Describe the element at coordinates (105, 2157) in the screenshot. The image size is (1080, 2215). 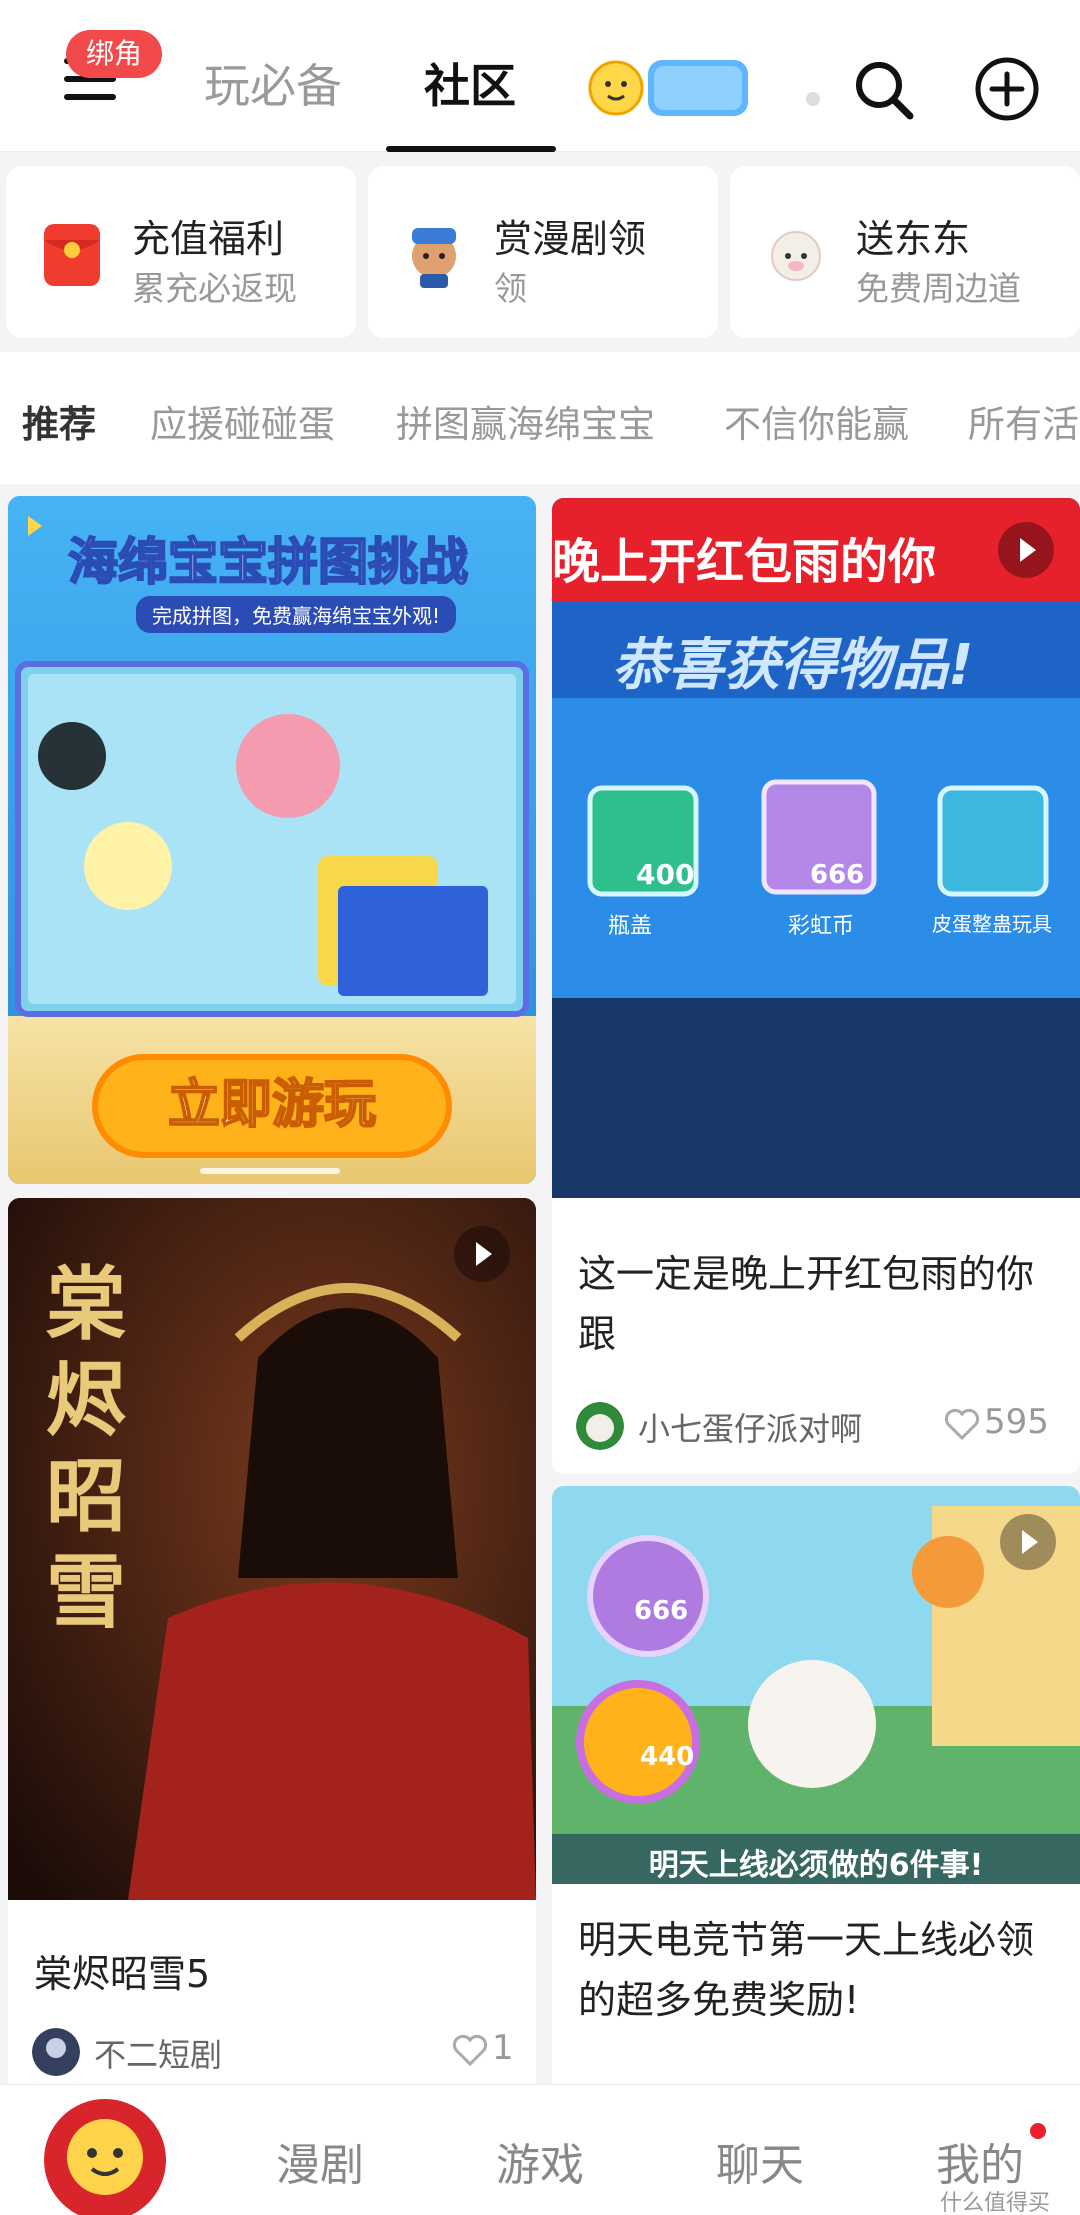
I see `home-mascot-icon` at that location.